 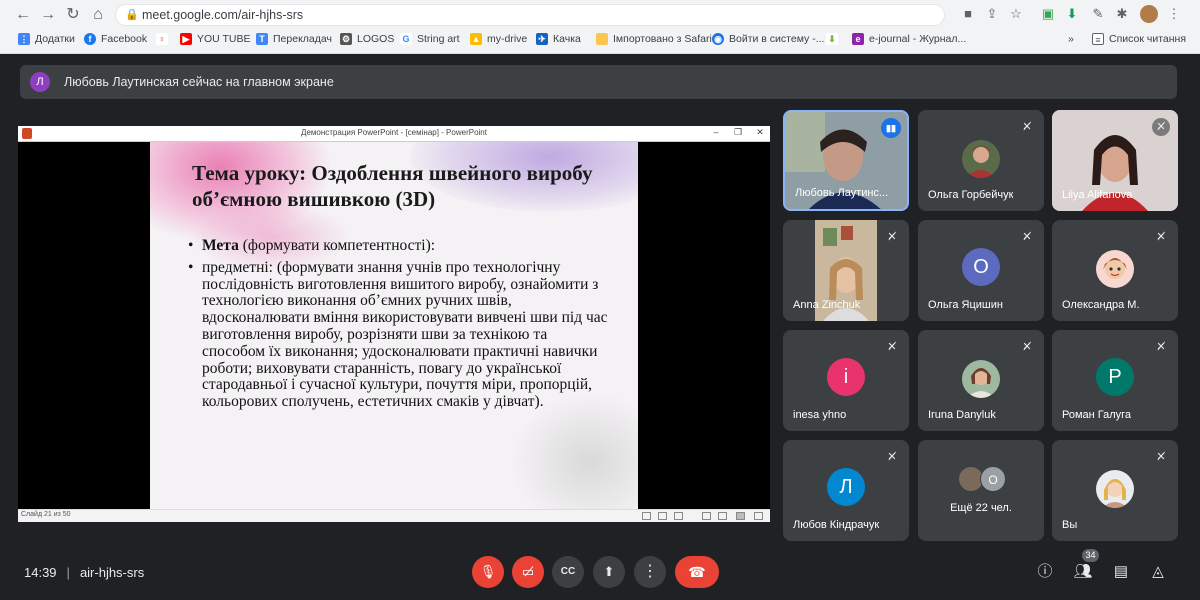 I want to click on folder-icon, so click(x=602, y=39).